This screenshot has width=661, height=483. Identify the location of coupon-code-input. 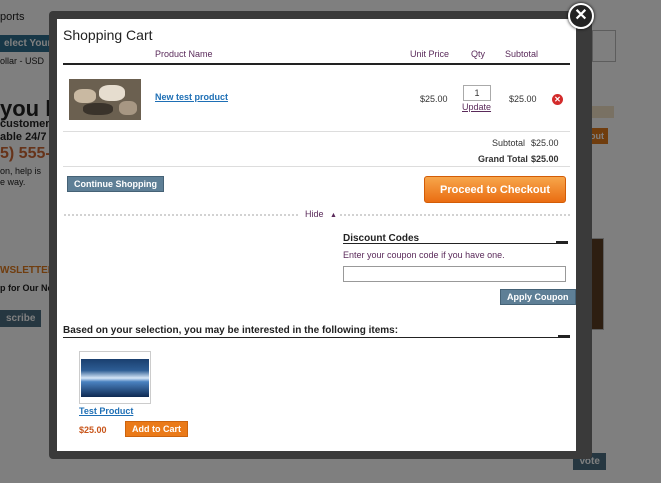
(454, 274).